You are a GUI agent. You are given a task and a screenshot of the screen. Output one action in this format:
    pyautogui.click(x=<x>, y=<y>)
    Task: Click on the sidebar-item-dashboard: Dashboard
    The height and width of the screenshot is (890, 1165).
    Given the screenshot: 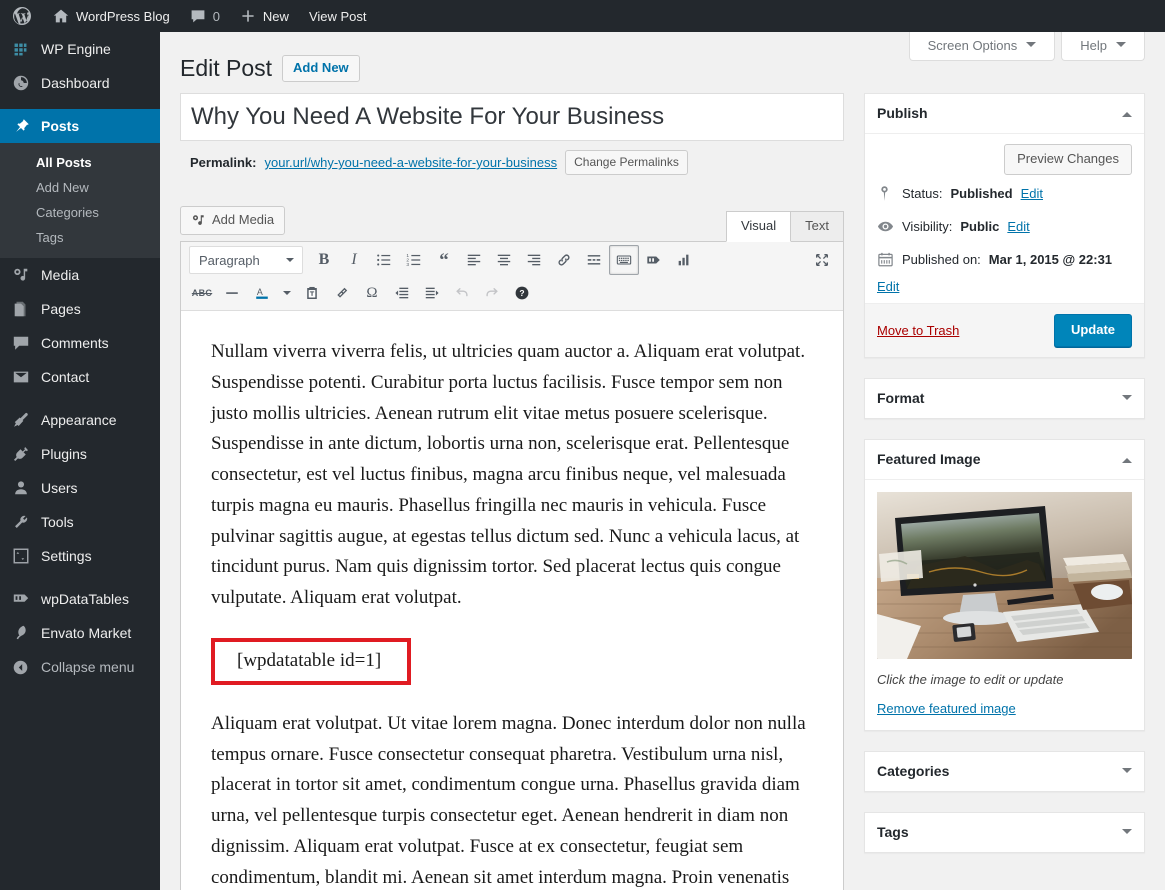 What is the action you would take?
    pyautogui.click(x=80, y=83)
    